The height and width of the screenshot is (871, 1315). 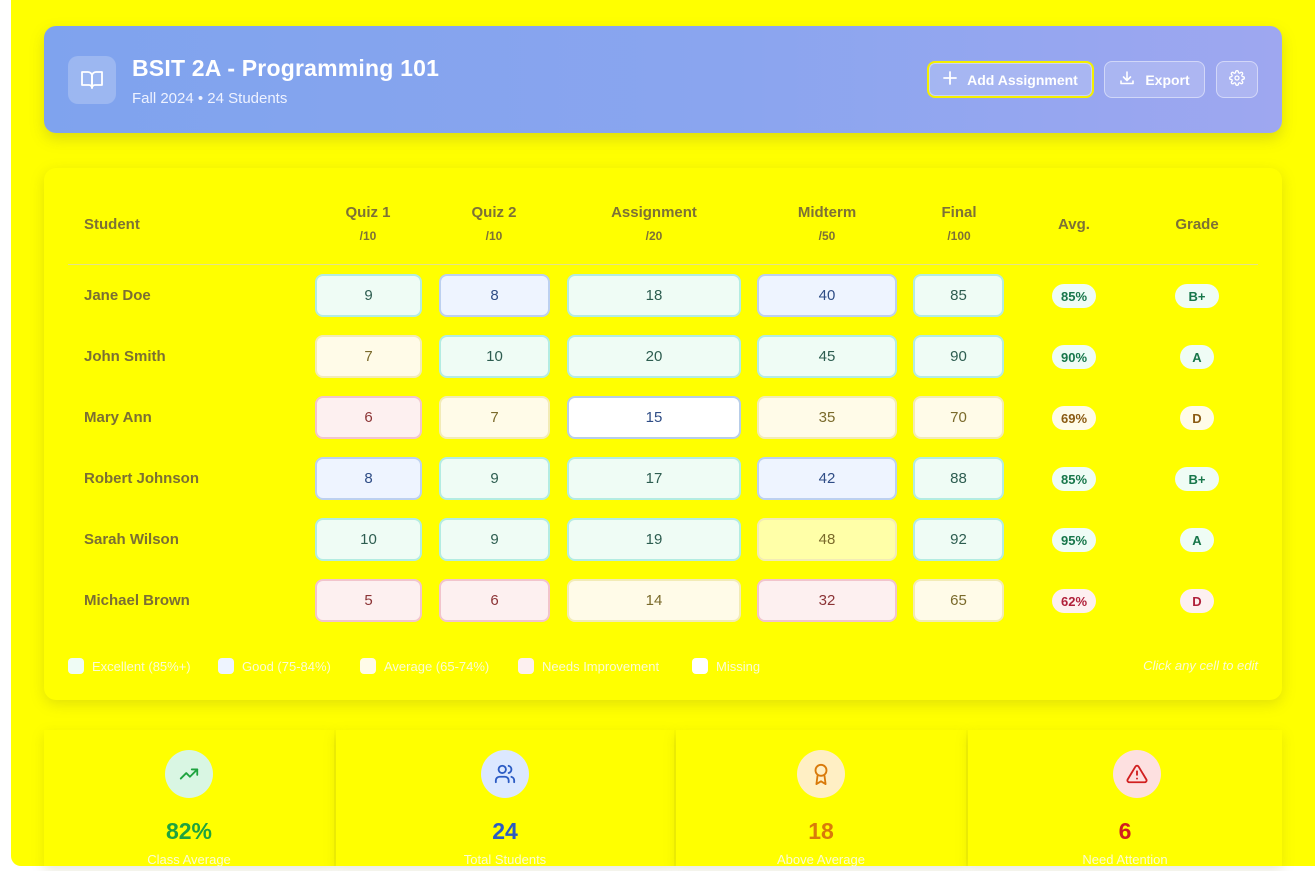 What do you see at coordinates (654, 600) in the screenshot?
I see `score-cell-assignment: 14` at bounding box center [654, 600].